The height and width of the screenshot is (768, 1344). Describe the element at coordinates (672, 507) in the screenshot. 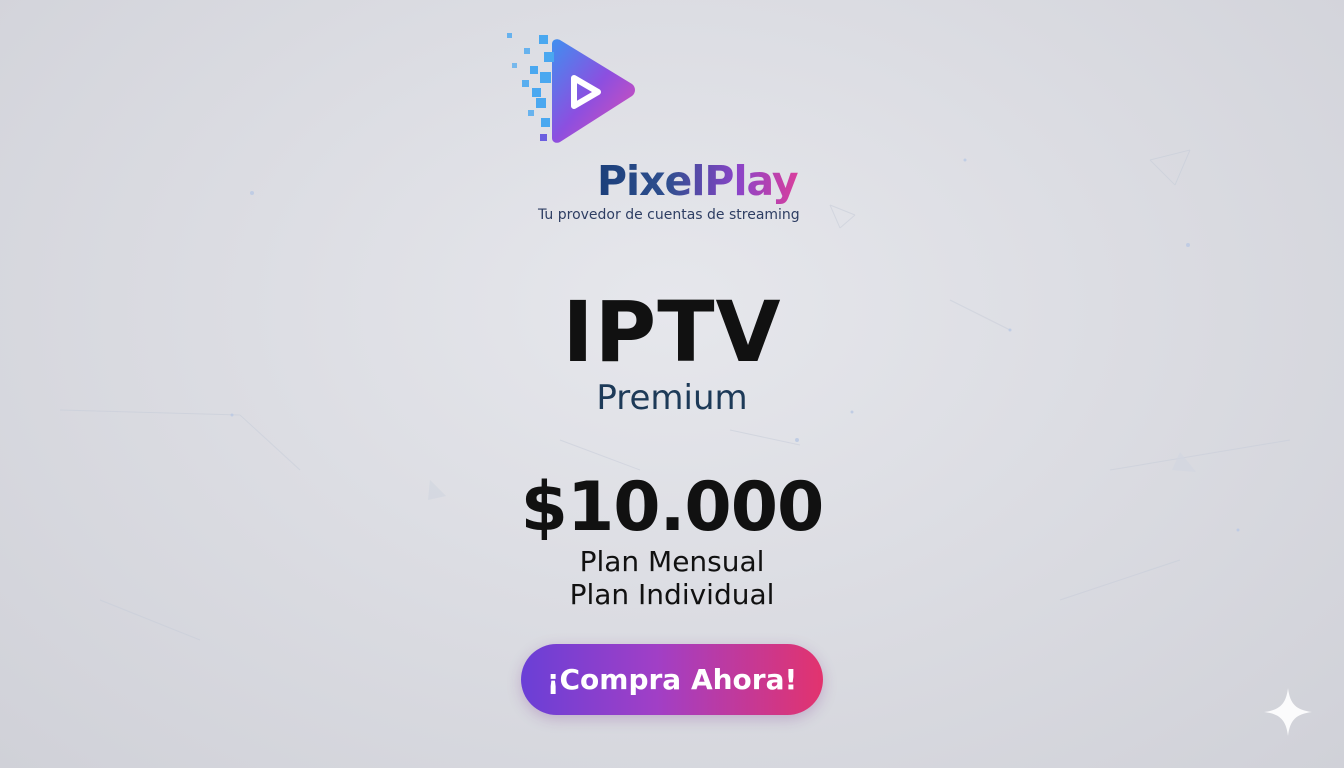

I see `price: $10.000` at that location.